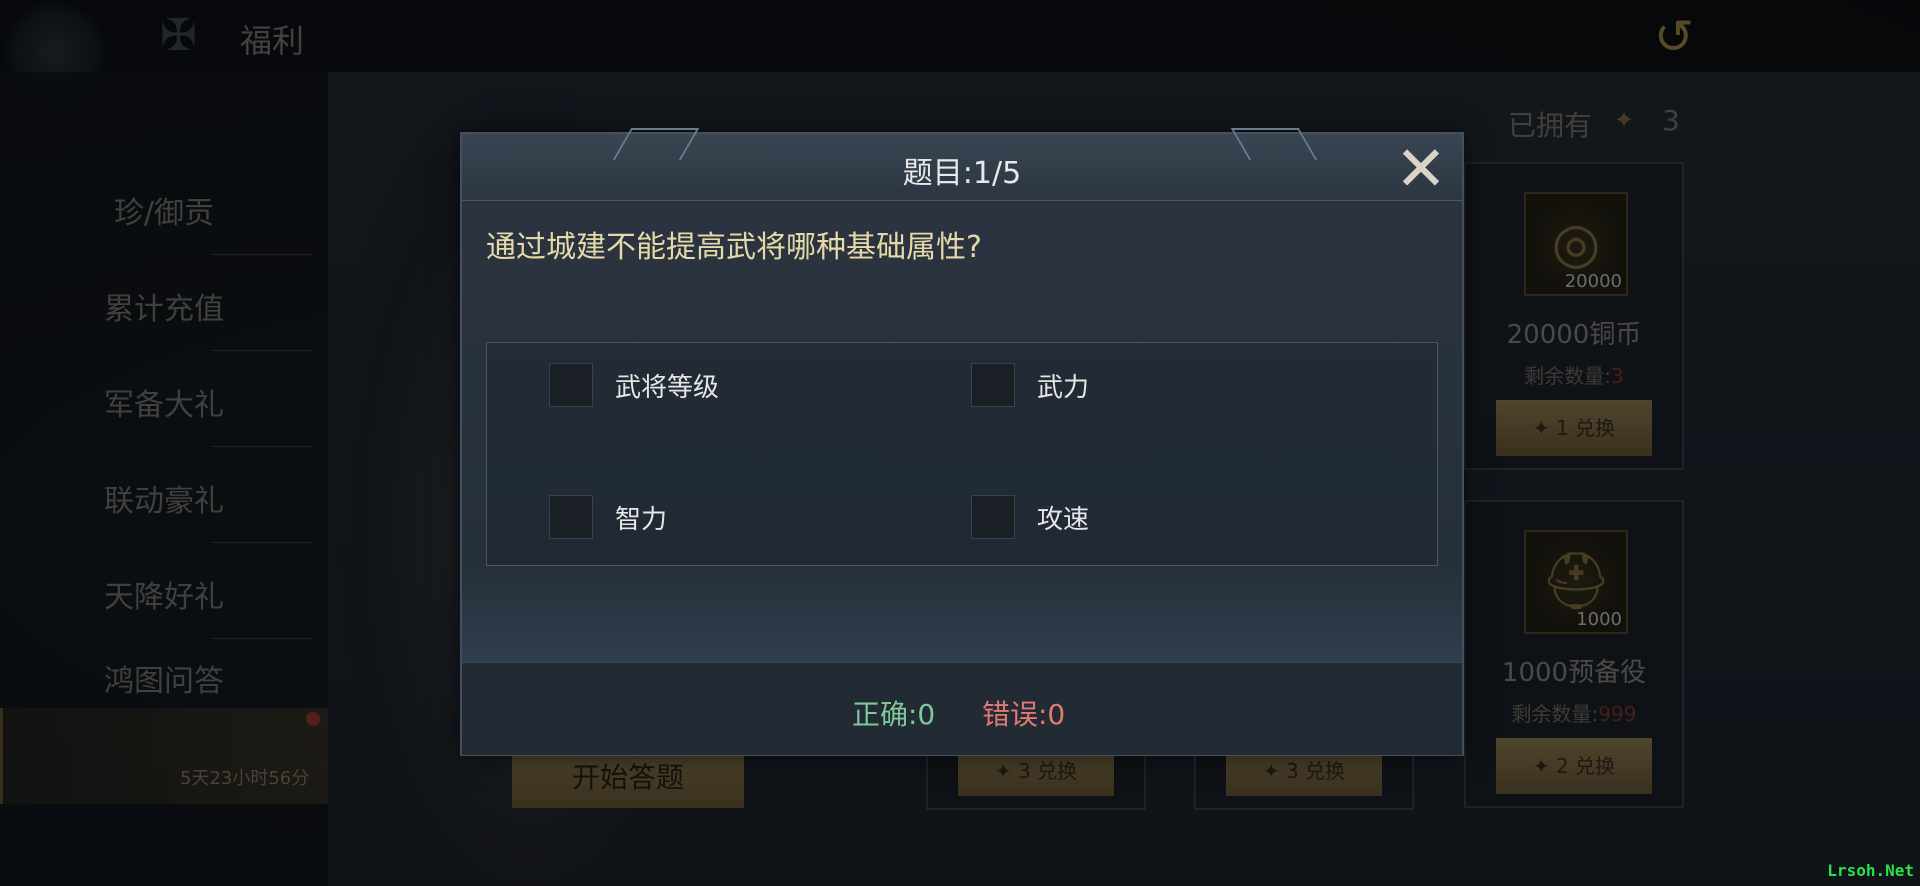 This screenshot has height=886, width=1920. Describe the element at coordinates (734, 247) in the screenshot. I see `question-text: 通过城建不能提高武将哪种基础属性?` at that location.